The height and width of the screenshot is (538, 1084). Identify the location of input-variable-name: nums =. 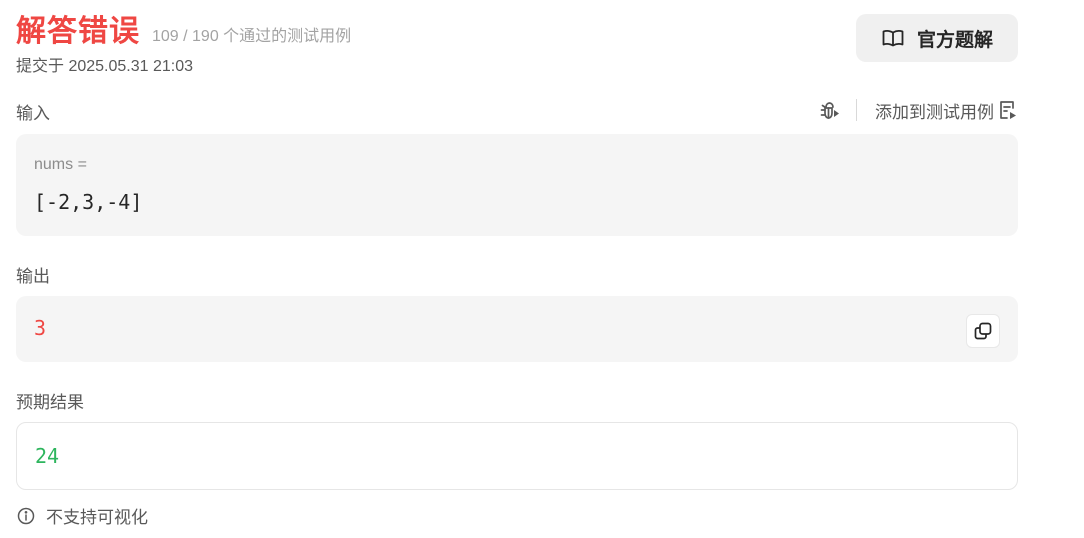
(60, 164).